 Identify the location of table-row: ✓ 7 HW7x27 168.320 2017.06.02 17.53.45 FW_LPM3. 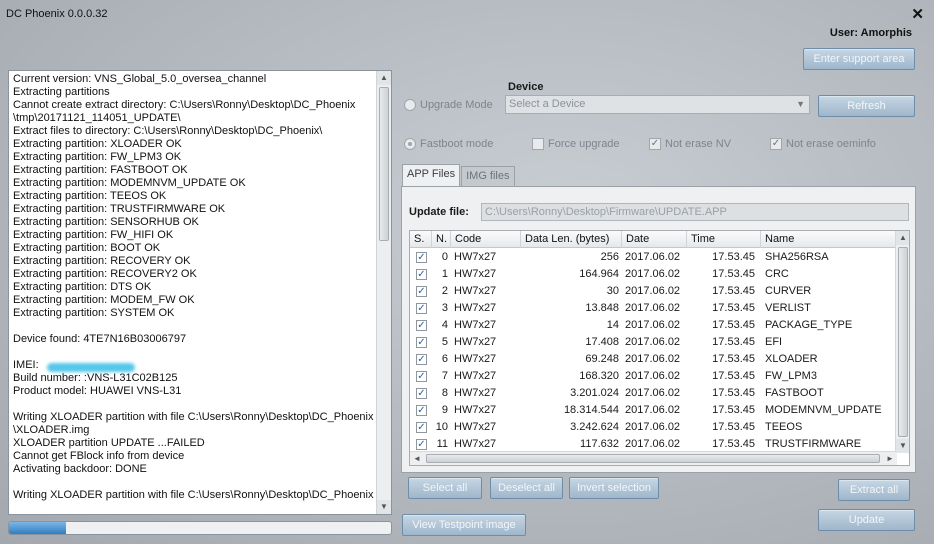
(653, 376).